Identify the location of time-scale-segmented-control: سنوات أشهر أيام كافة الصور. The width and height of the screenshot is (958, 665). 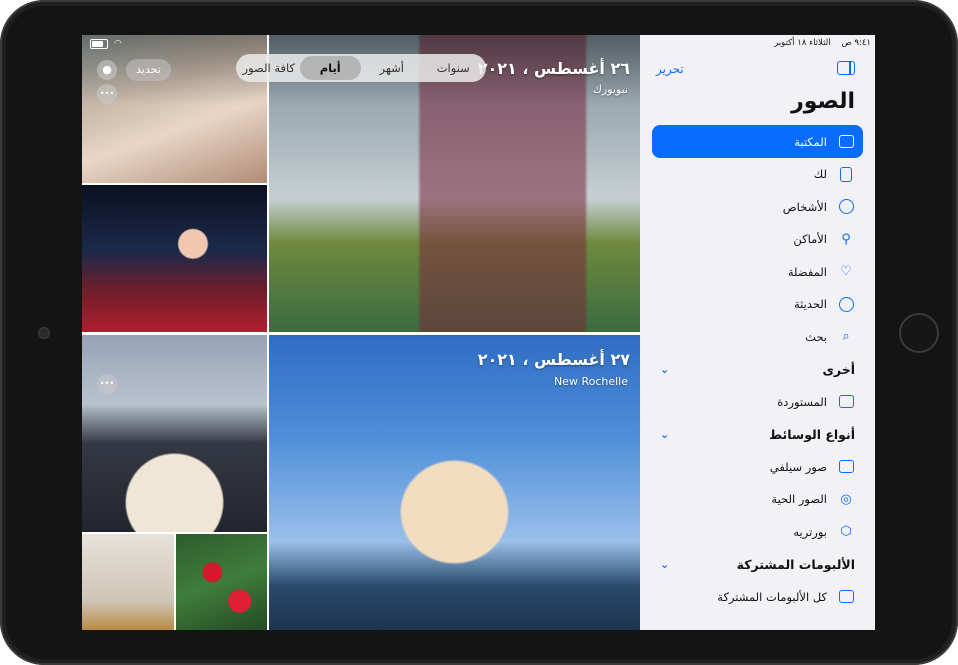
(361, 68).